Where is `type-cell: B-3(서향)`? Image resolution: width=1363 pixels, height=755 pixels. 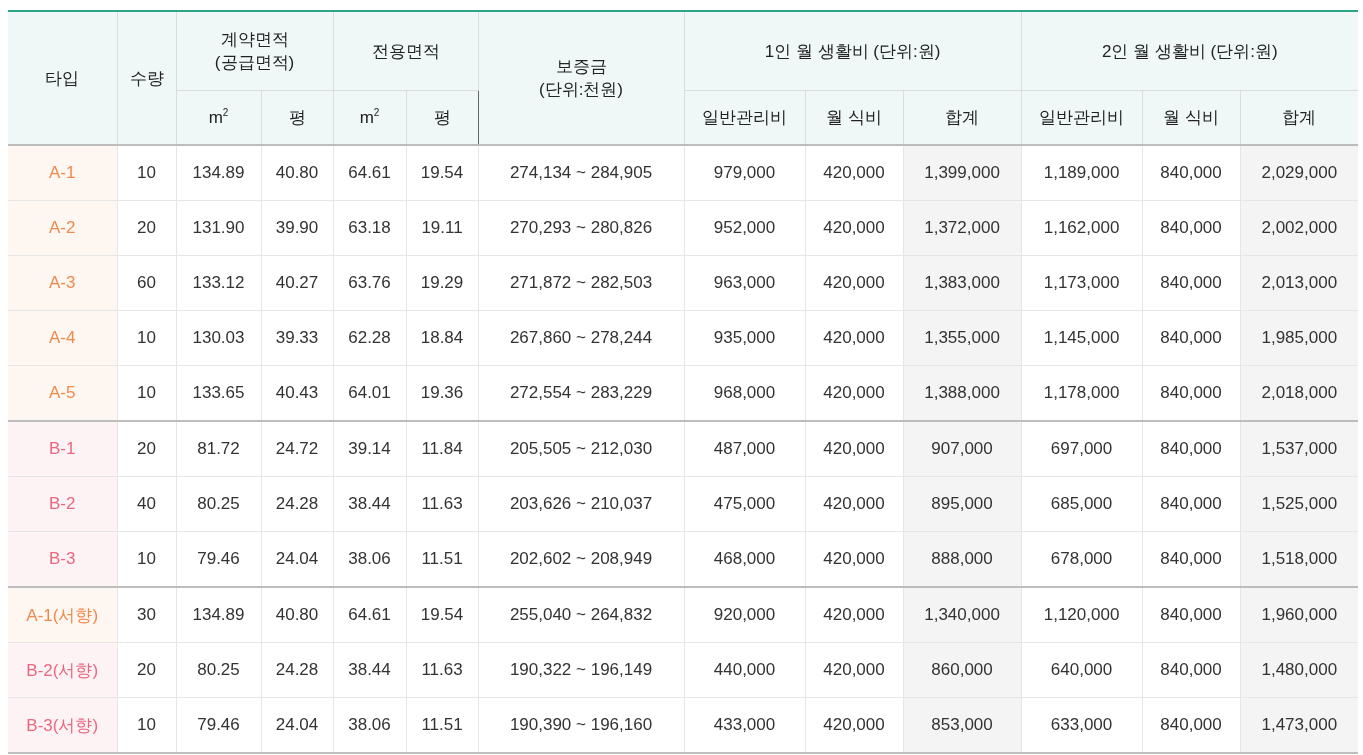
type-cell: B-3(서향) is located at coordinates (62, 725).